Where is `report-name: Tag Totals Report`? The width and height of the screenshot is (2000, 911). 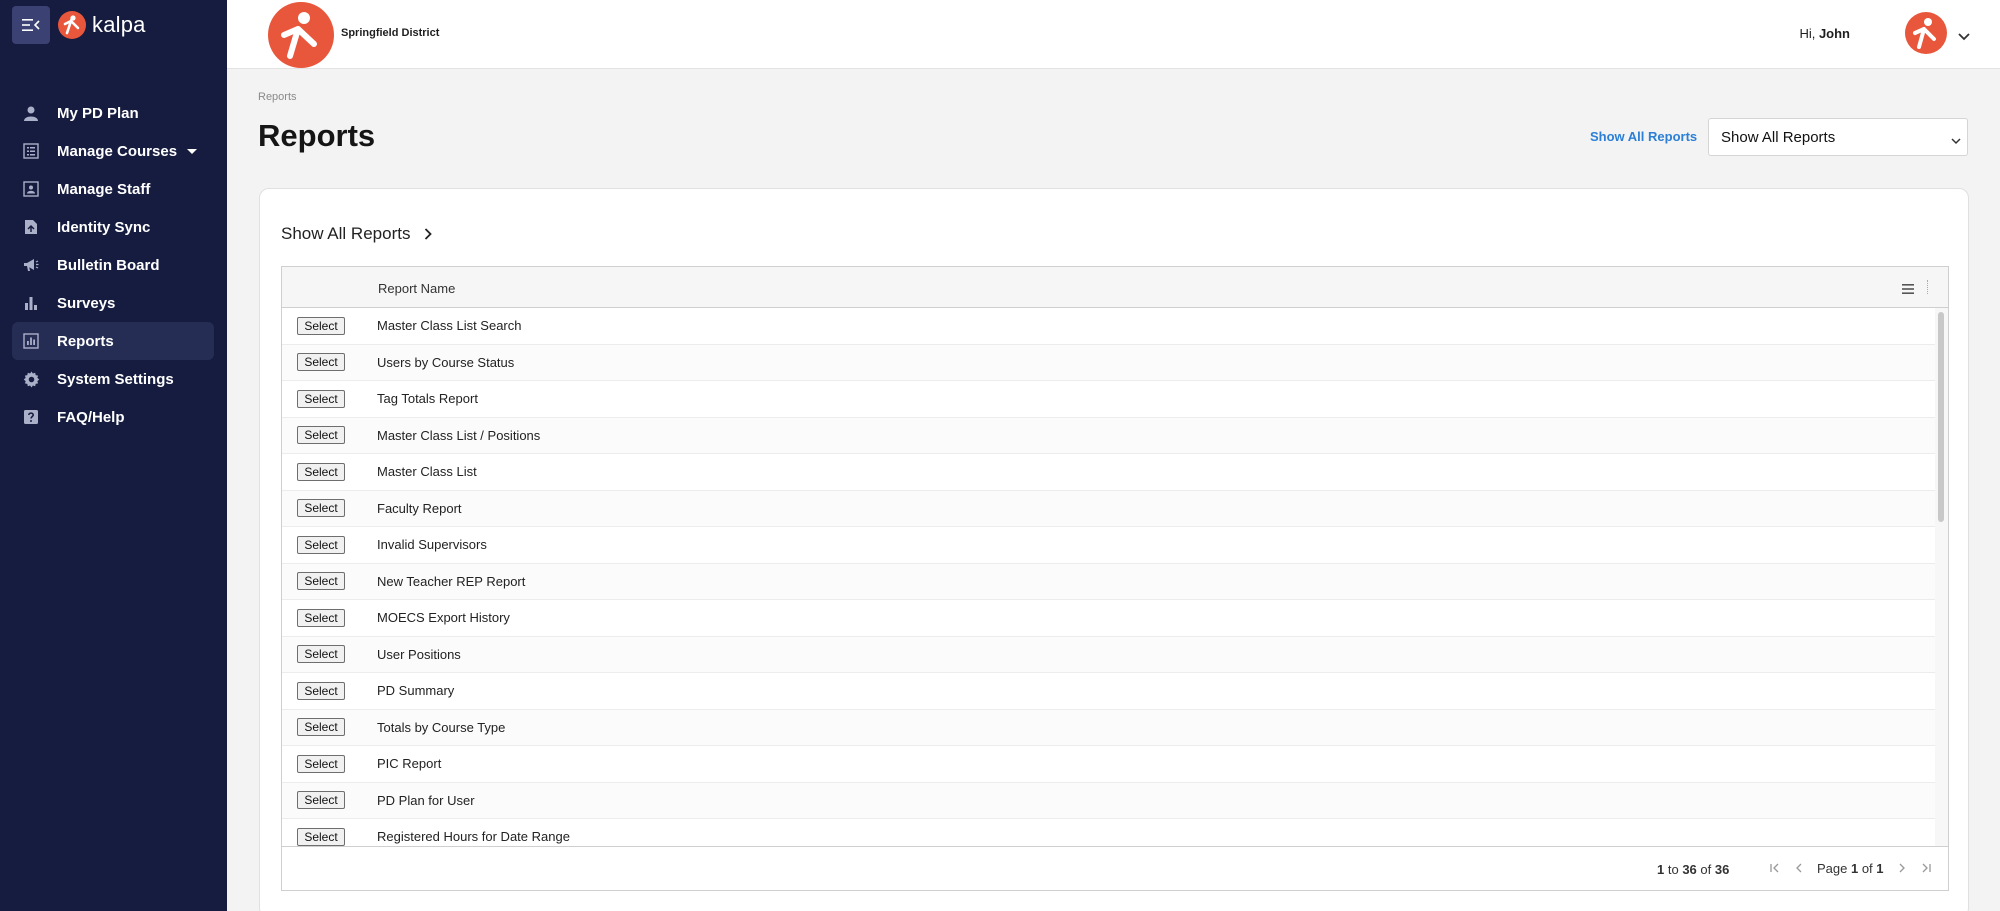 report-name: Tag Totals Report is located at coordinates (427, 399).